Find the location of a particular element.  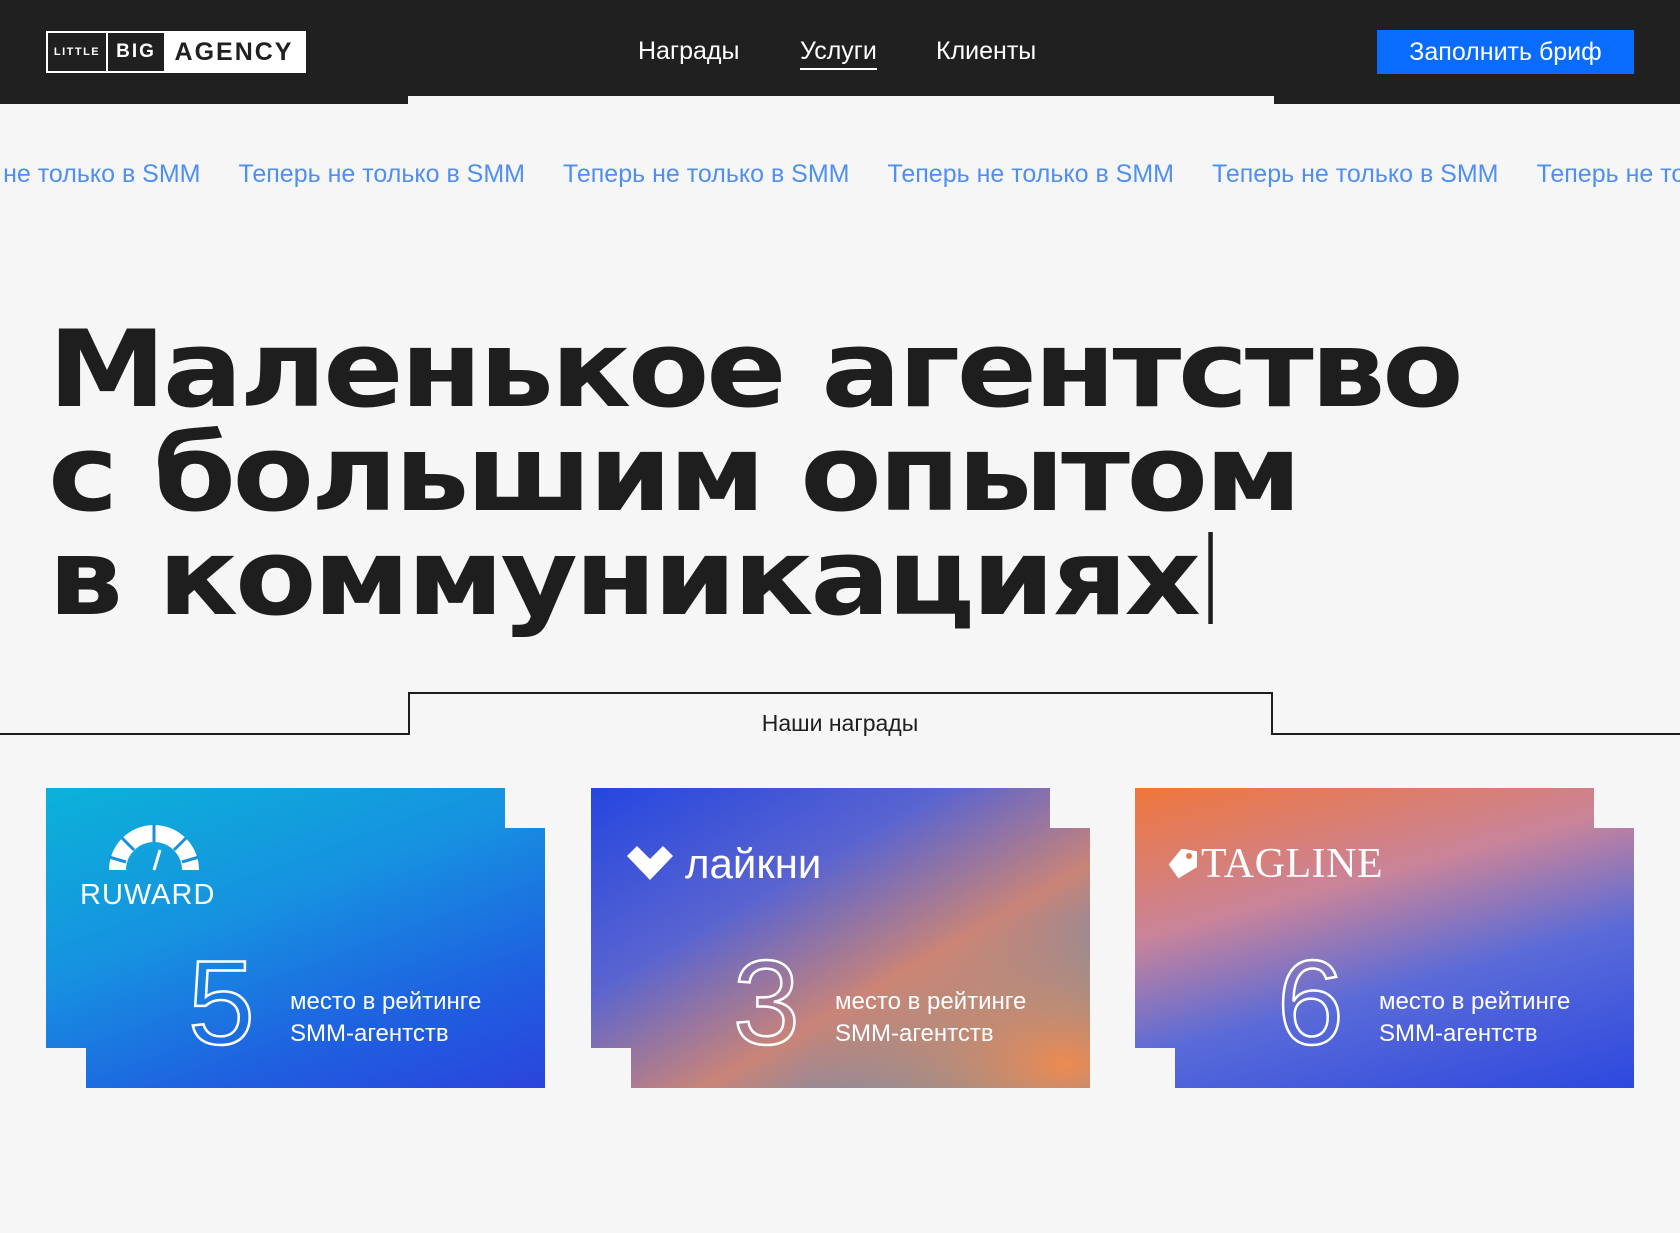

place-number-text: 6 is located at coordinates (1310, 1004).